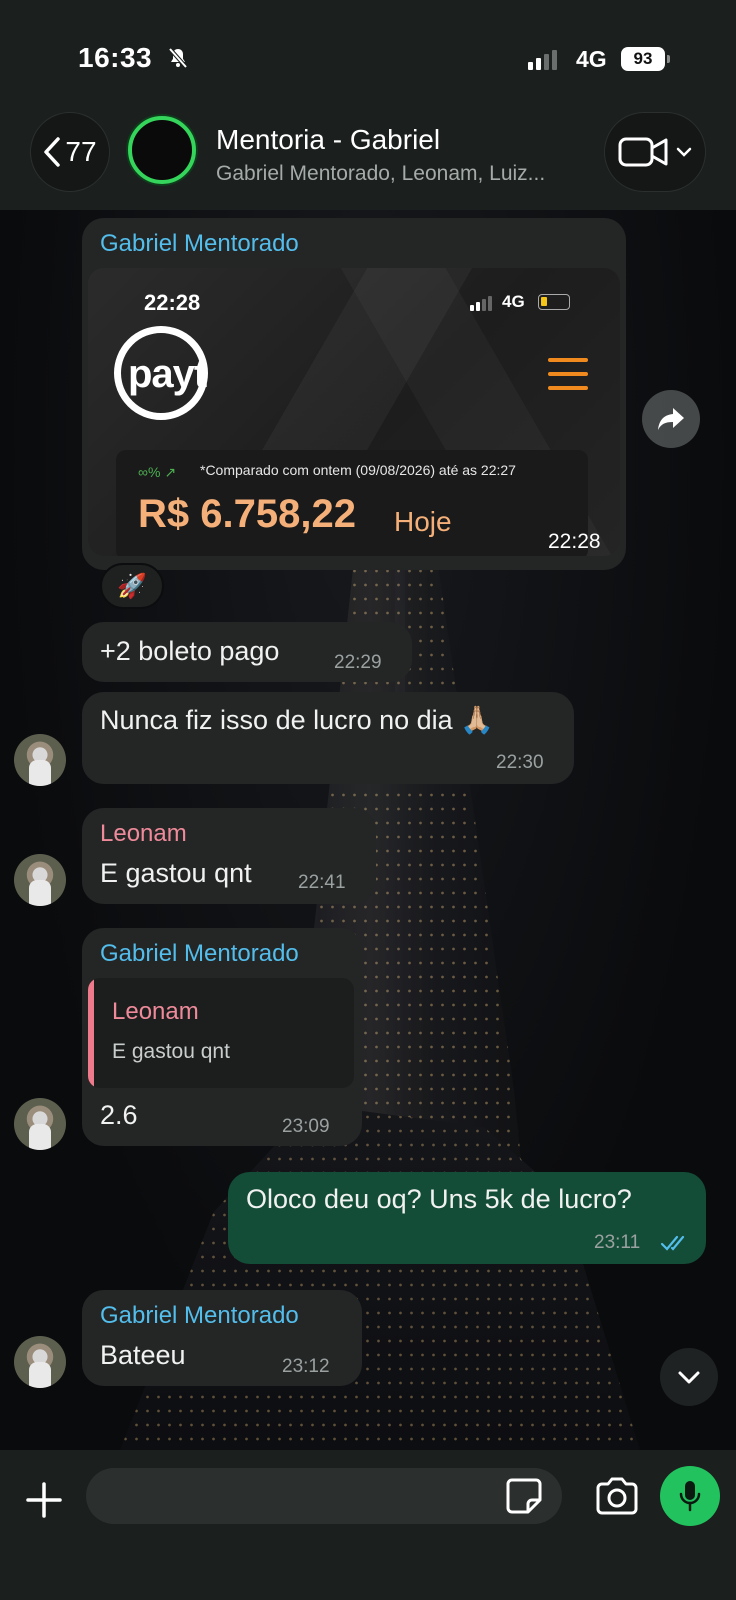 The image size is (736, 1600). I want to click on back-button: 77, so click(70, 152).